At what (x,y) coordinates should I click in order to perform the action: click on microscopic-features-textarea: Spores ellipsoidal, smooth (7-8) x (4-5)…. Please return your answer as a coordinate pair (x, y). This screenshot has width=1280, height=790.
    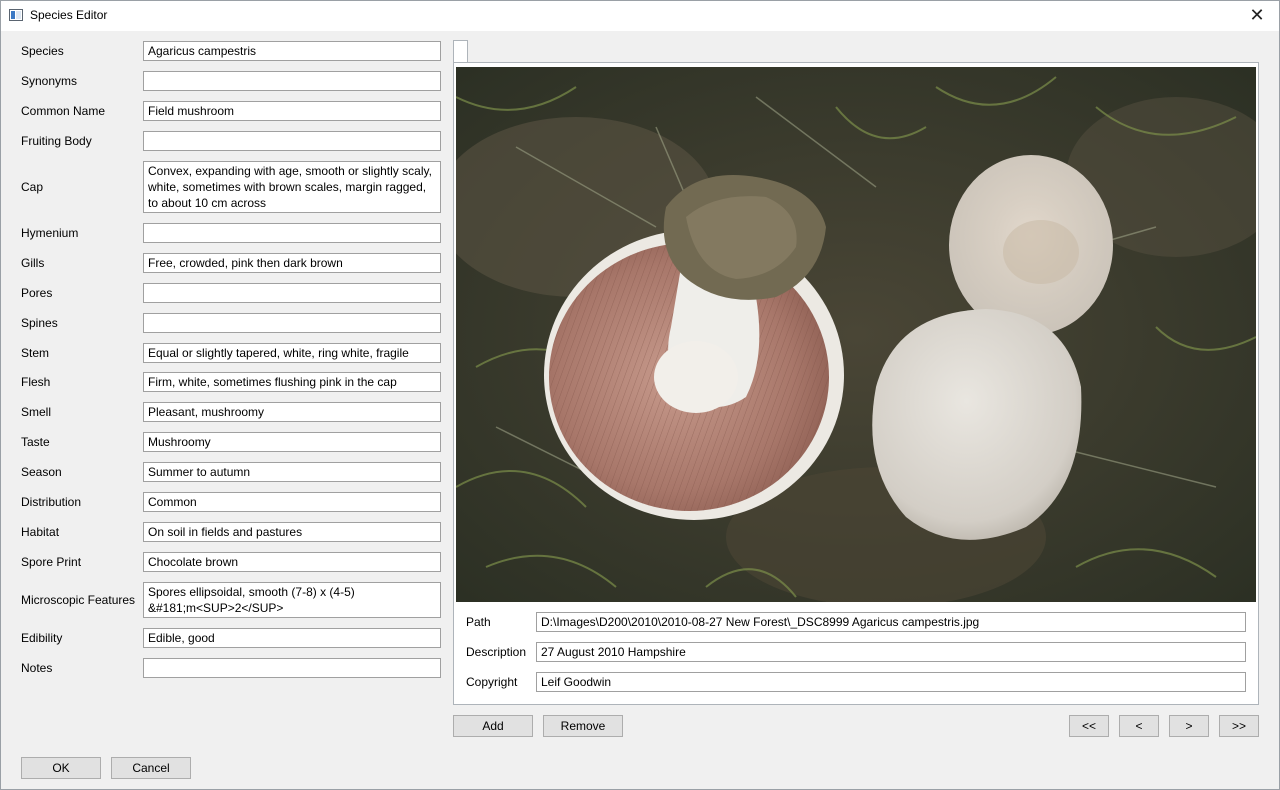
    Looking at the image, I should click on (292, 600).